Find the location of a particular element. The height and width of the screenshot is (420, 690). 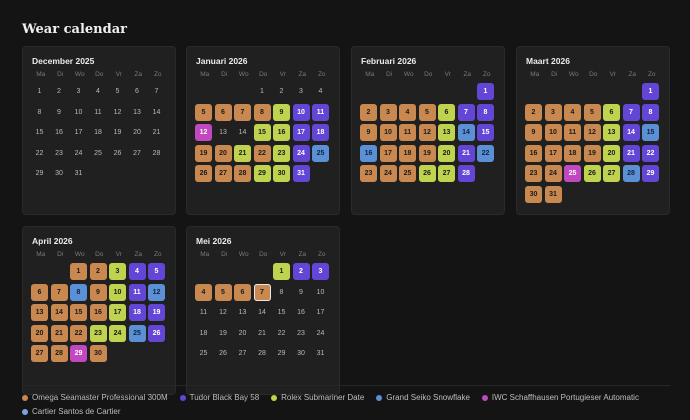

day-cell: 9 is located at coordinates (301, 292).